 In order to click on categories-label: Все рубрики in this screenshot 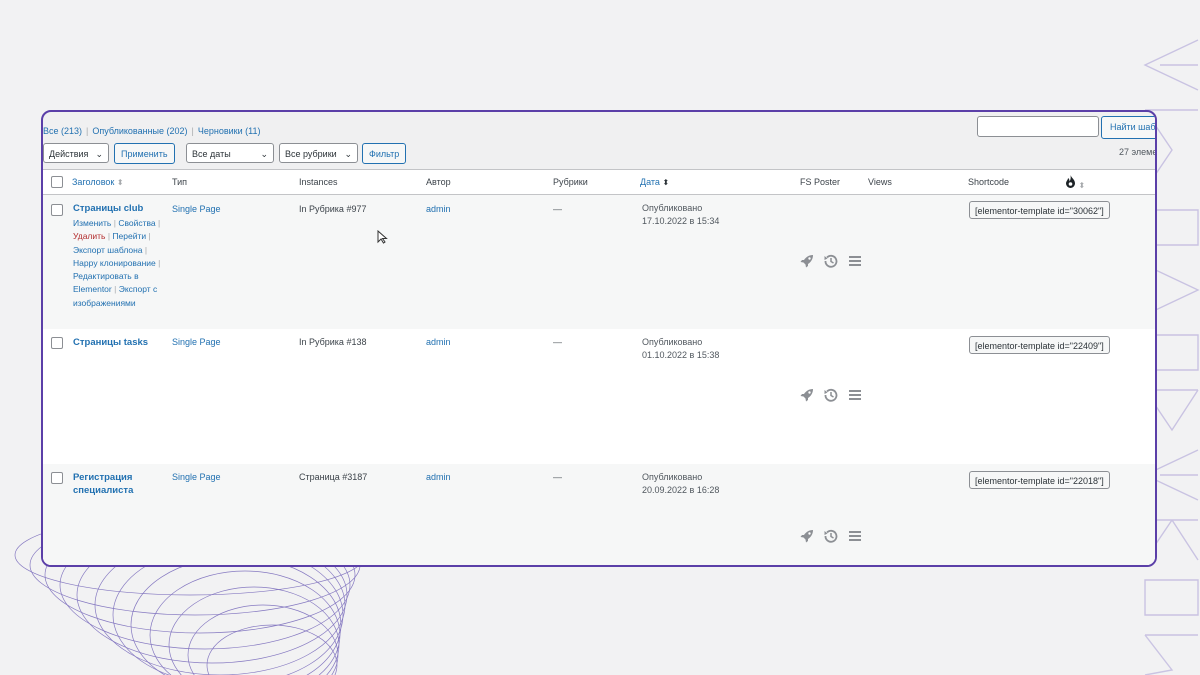, I will do `click(311, 154)`.